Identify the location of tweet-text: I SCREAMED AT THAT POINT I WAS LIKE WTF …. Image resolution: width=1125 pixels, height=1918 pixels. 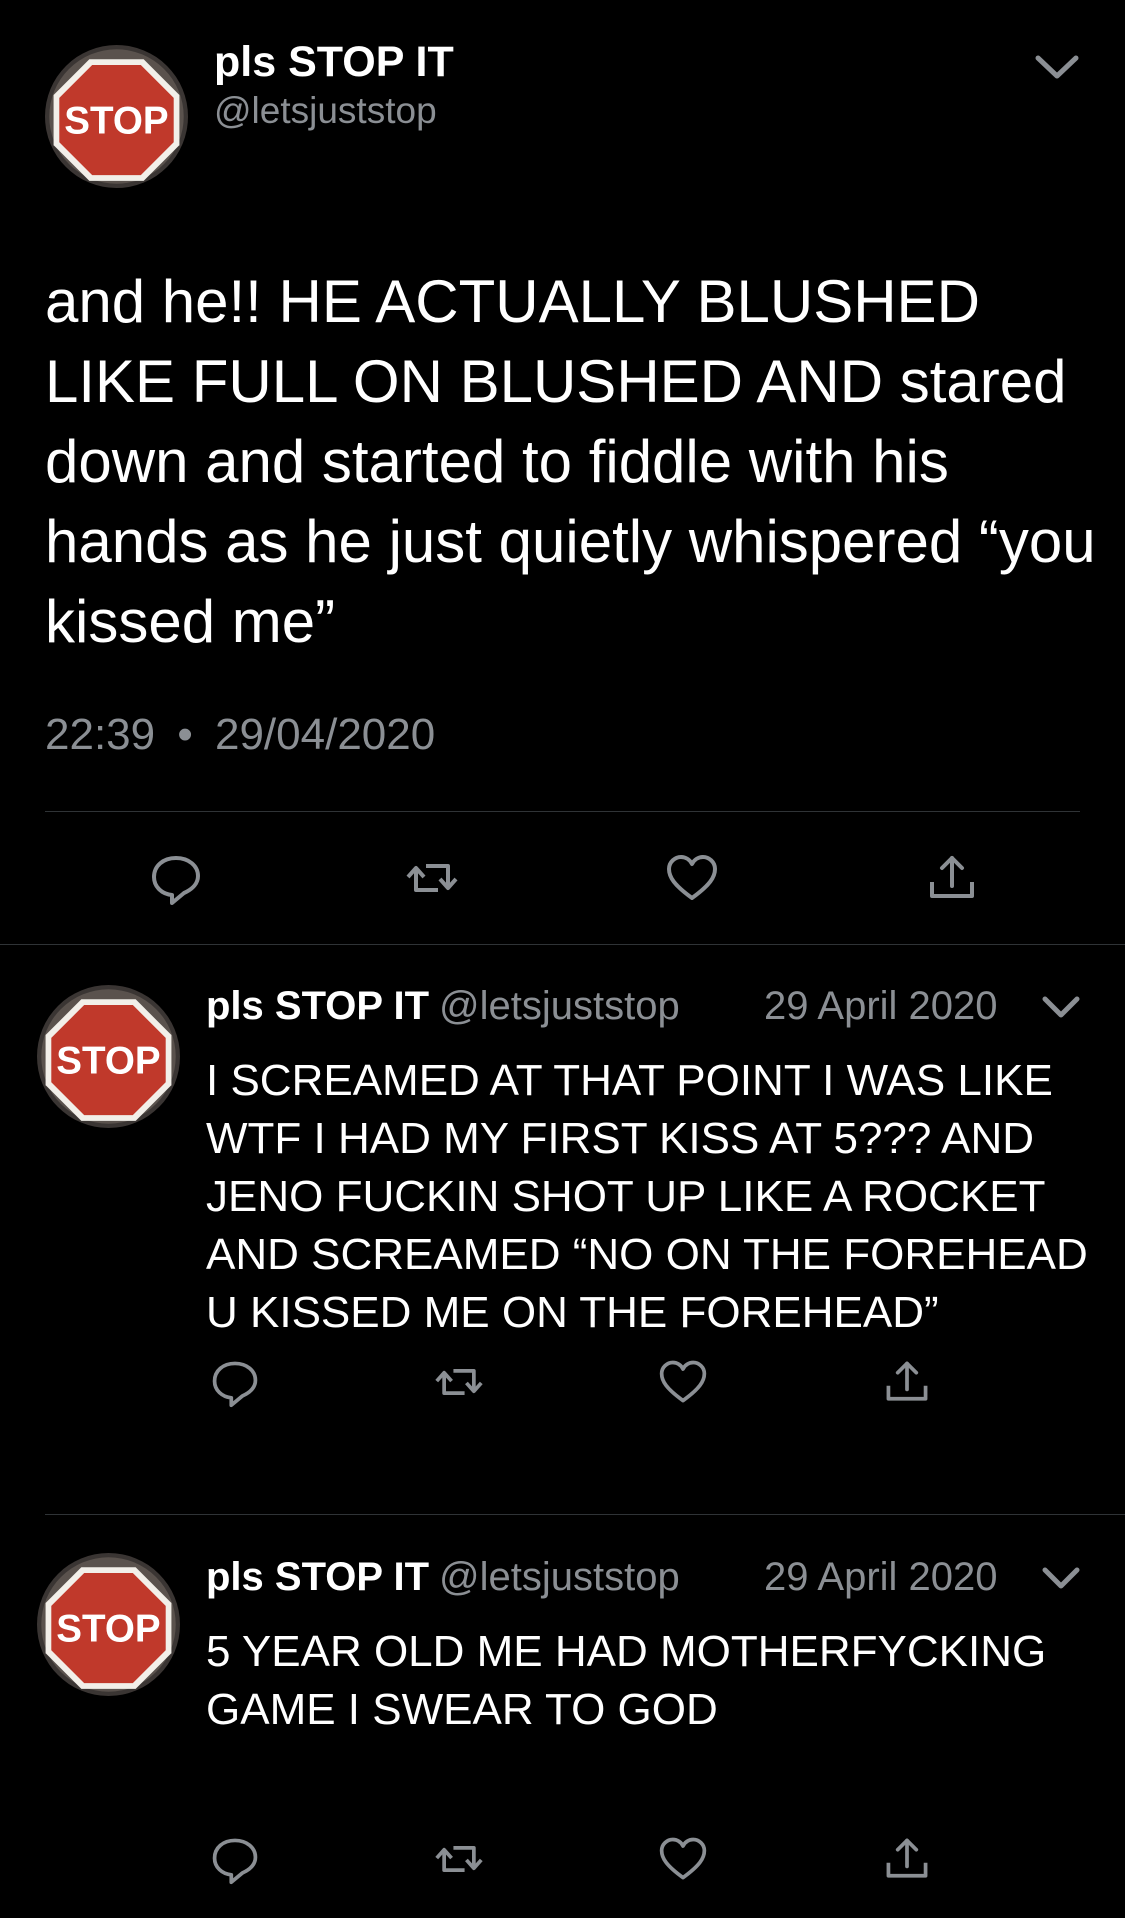
(647, 1196).